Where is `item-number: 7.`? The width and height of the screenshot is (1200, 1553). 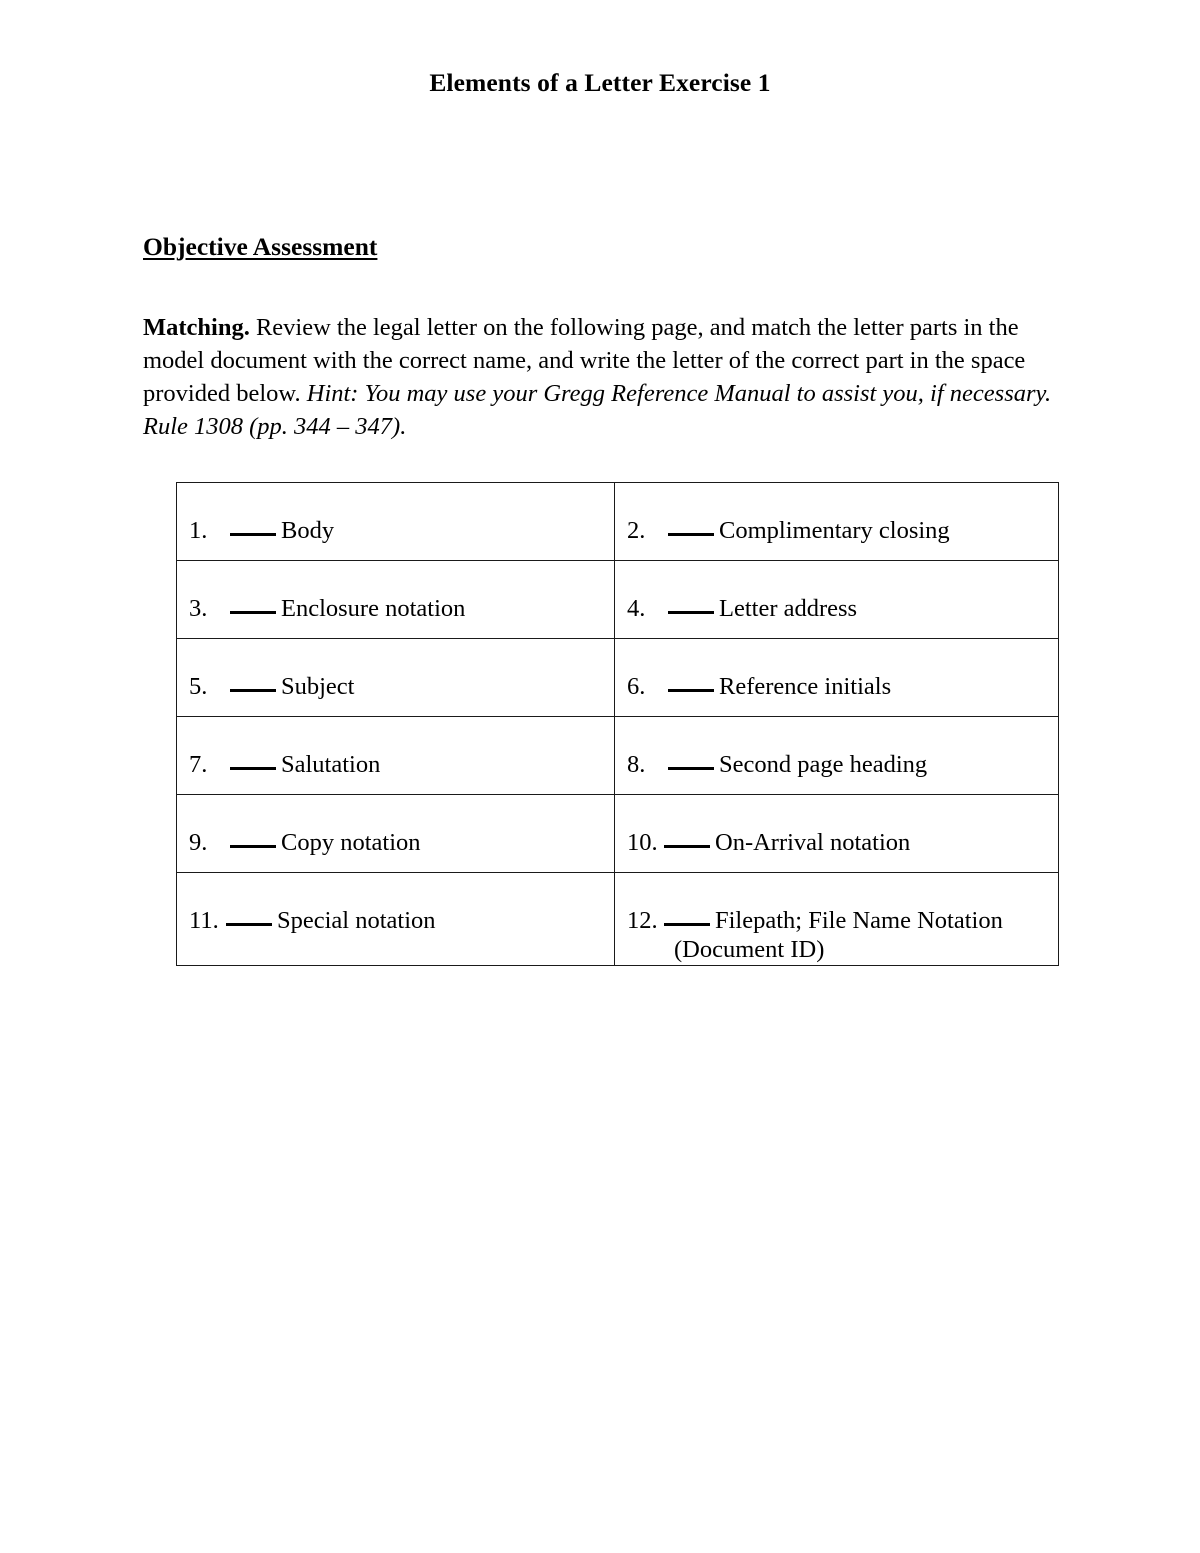
item-number: 7. is located at coordinates (198, 764).